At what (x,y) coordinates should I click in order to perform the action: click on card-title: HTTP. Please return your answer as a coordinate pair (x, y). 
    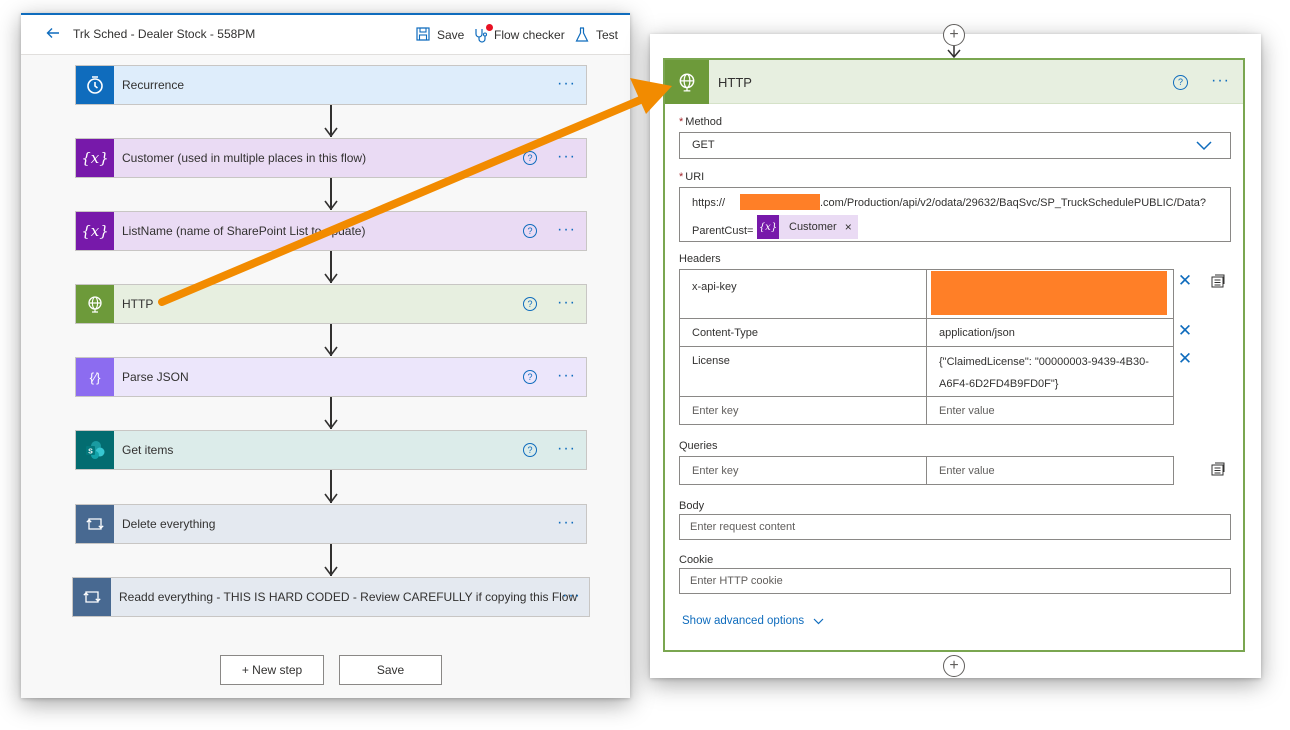
    Looking at the image, I should click on (735, 82).